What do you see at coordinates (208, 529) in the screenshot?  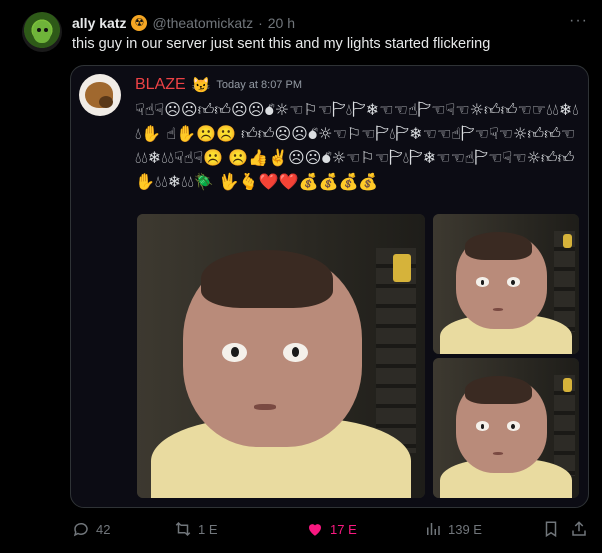 I see `retweet-count: 1 E` at bounding box center [208, 529].